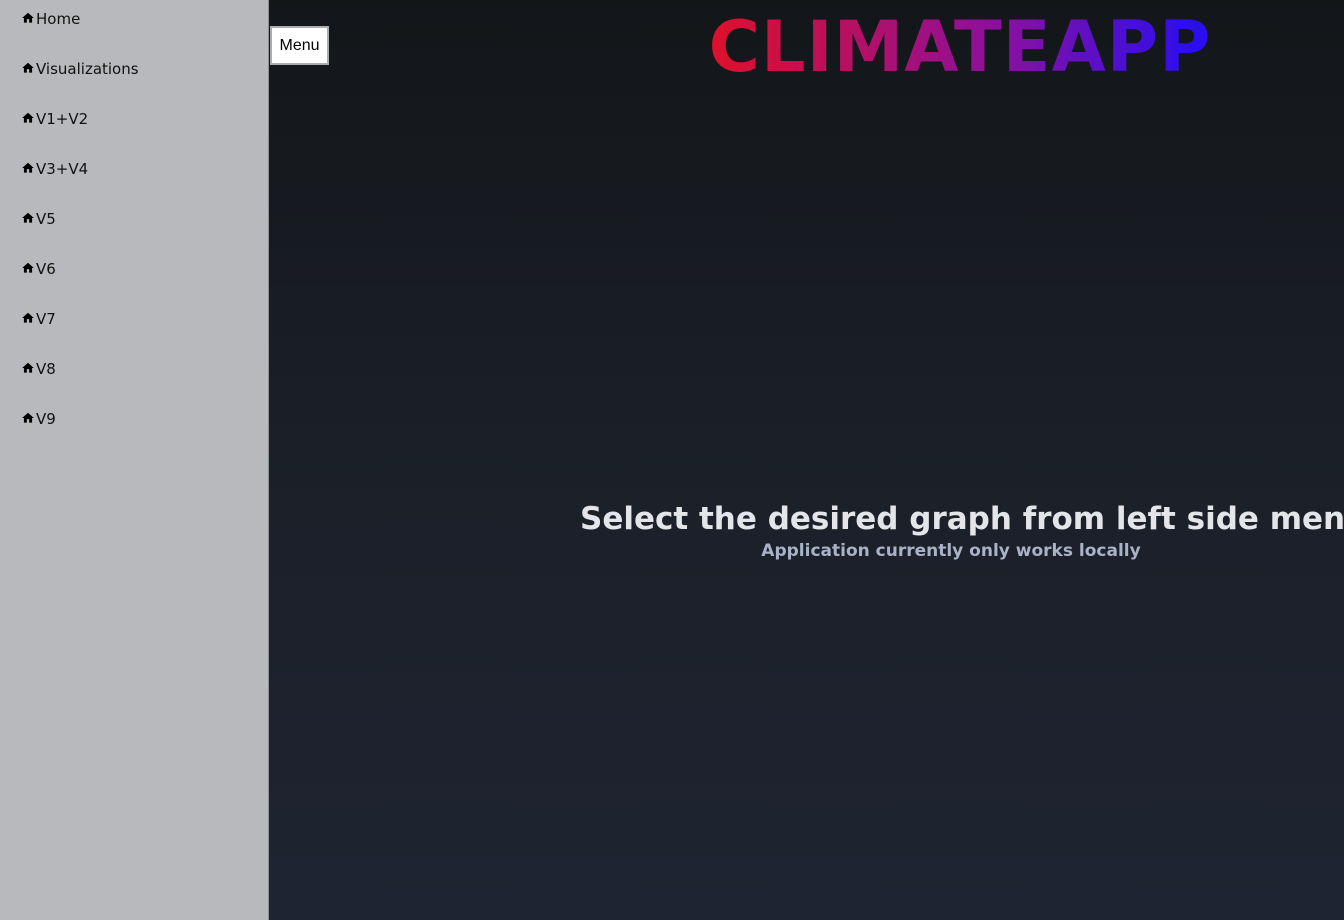 This screenshot has width=1344, height=920. I want to click on sidebar-item-label: V9, so click(46, 419).